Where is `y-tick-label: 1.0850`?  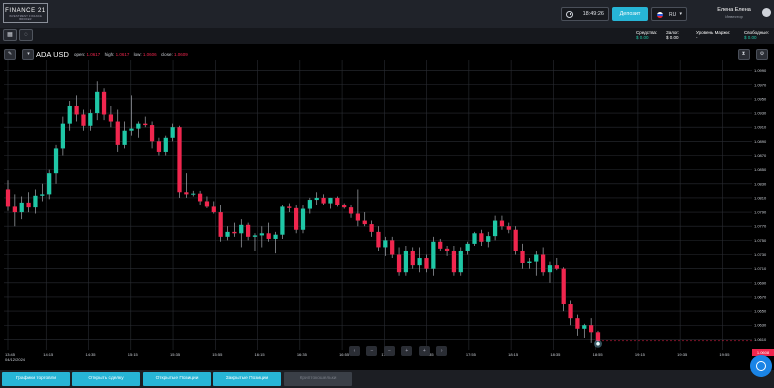 y-tick-label: 1.0850 is located at coordinates (760, 169).